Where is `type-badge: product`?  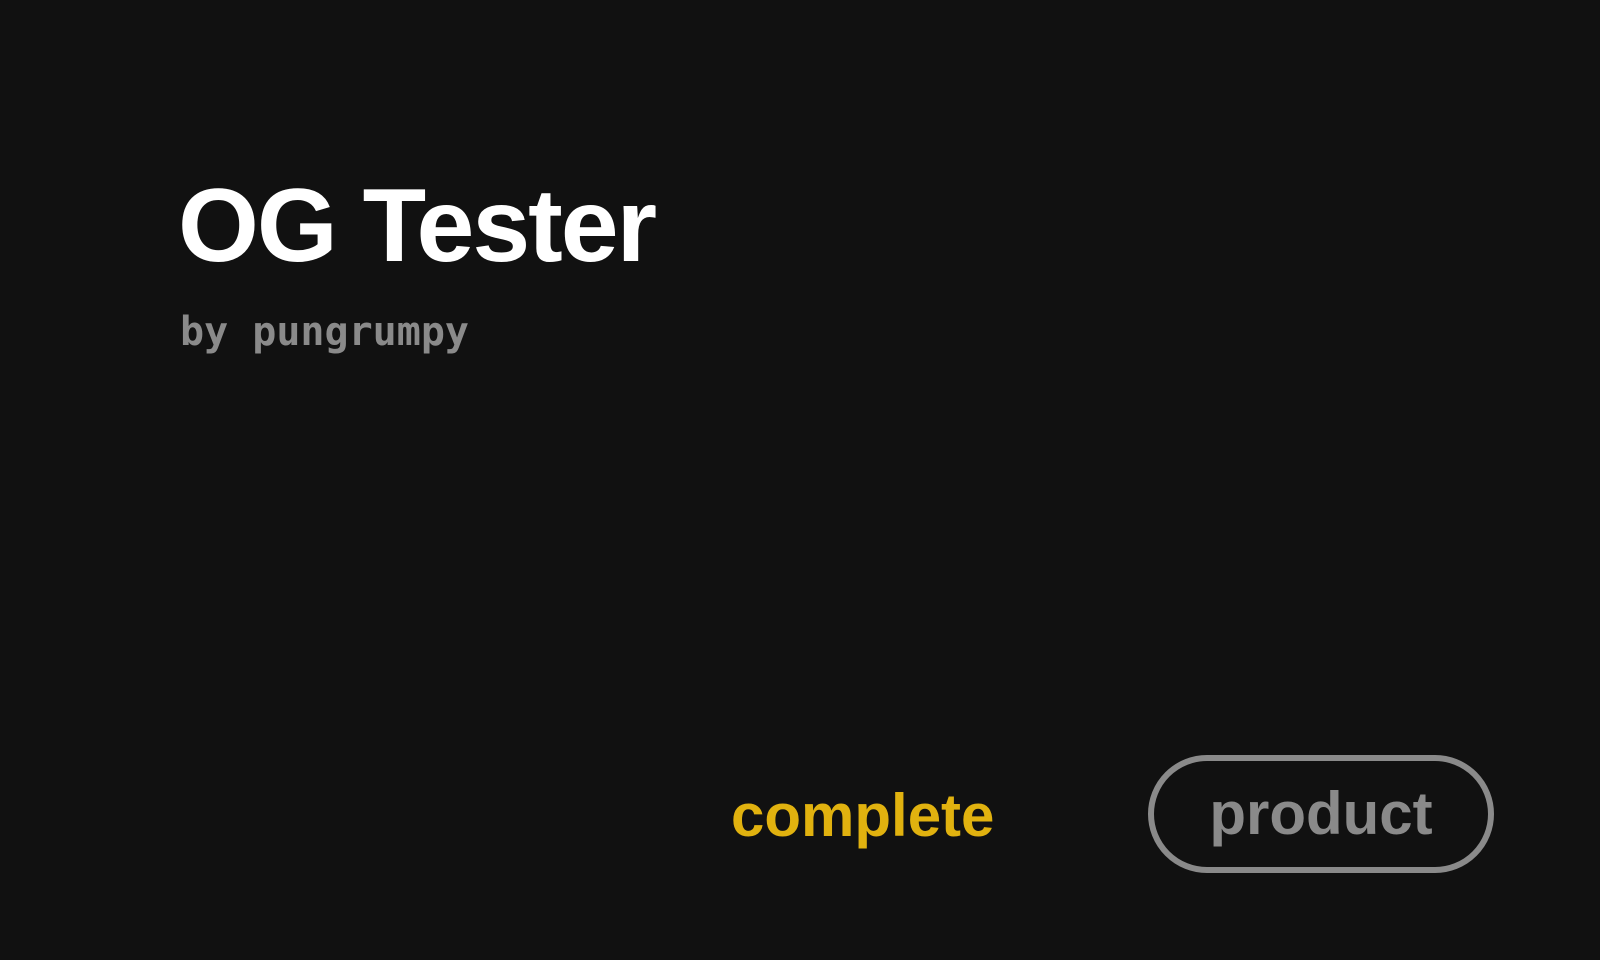
type-badge: product is located at coordinates (1321, 814).